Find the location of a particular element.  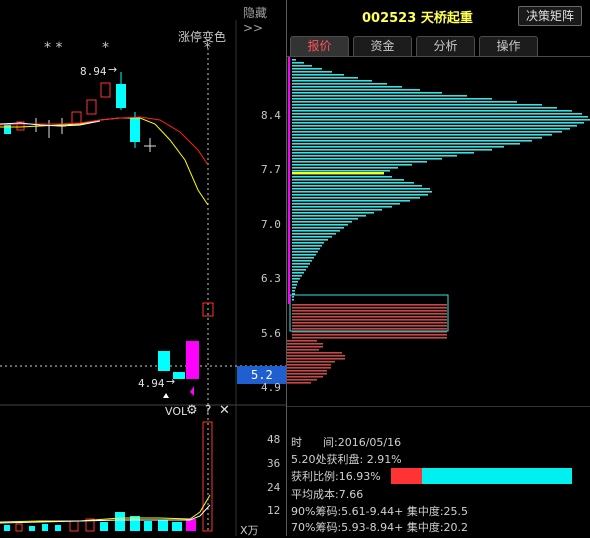

info-profit-at: 5.20处获利盘: 2.91% is located at coordinates (346, 459).